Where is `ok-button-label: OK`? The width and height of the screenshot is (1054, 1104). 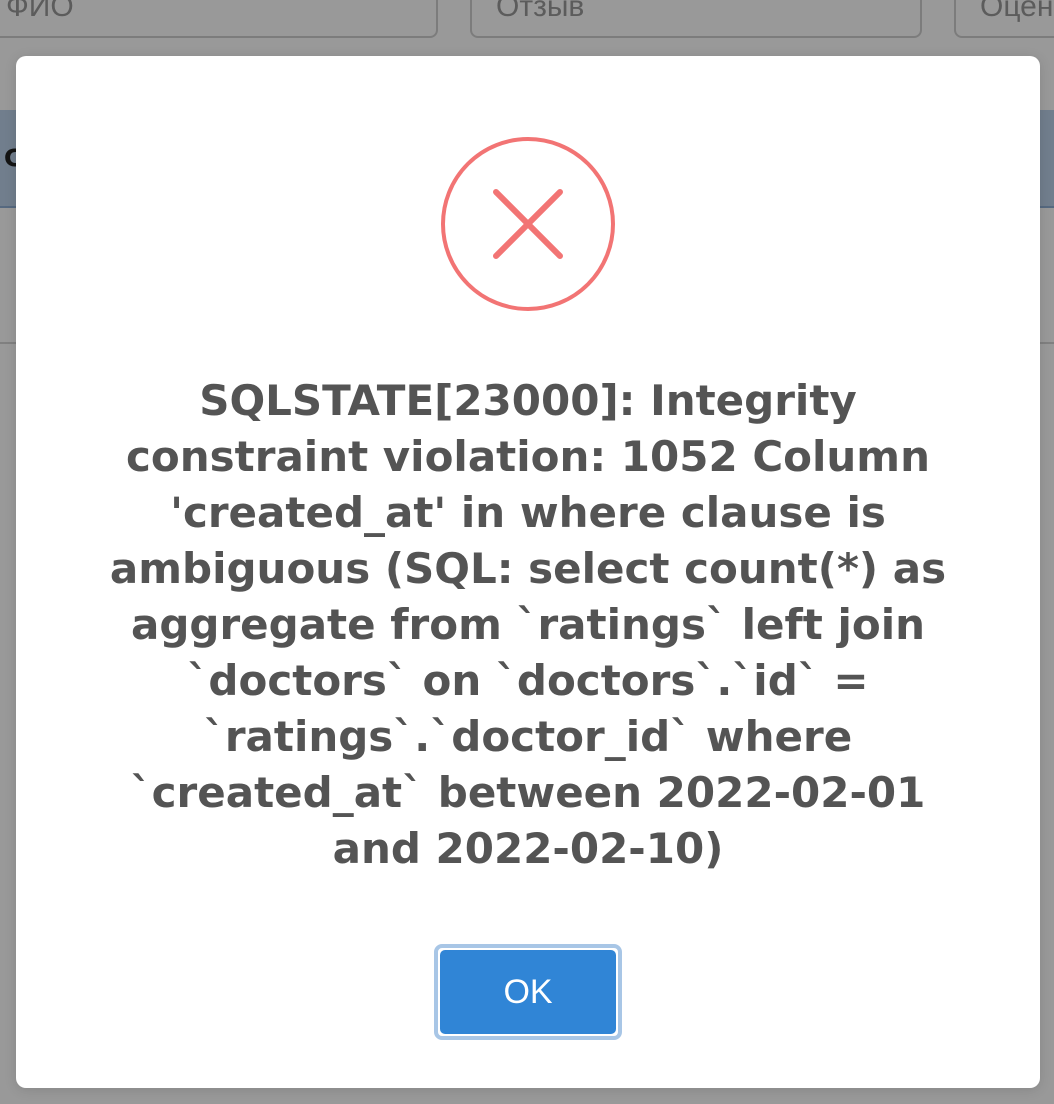 ok-button-label: OK is located at coordinates (528, 992).